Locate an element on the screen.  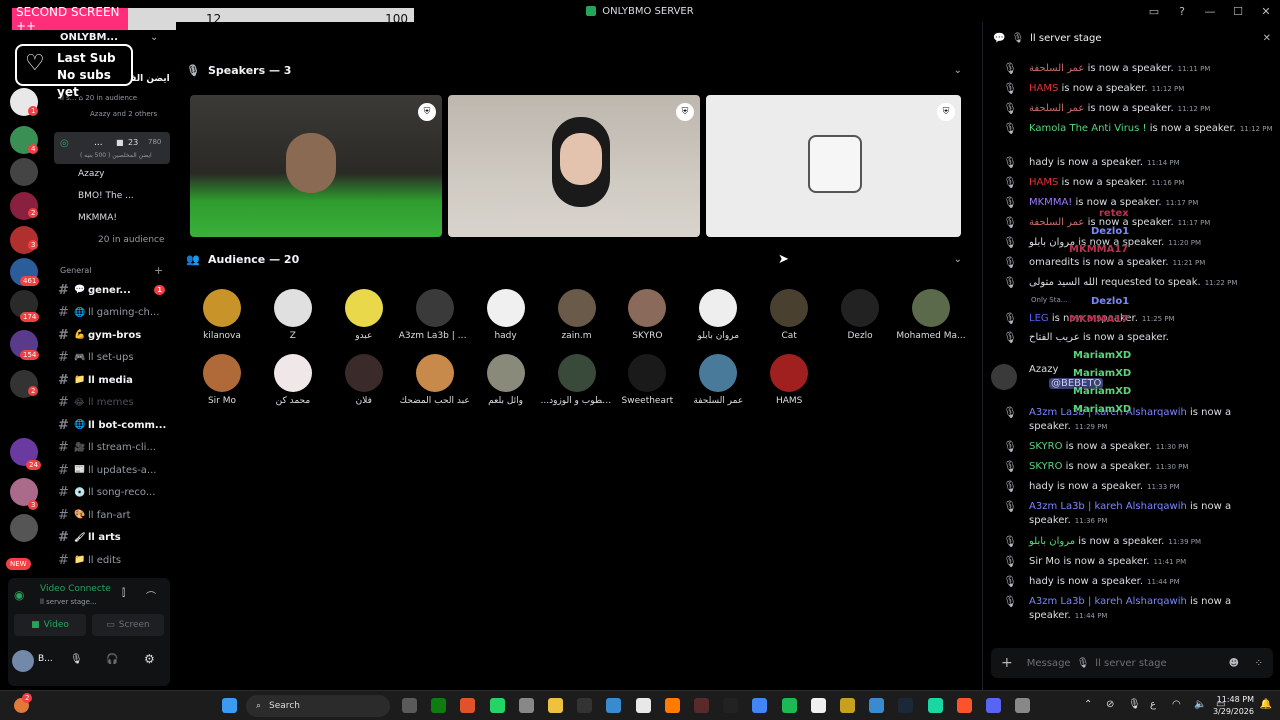
add-channel-icon: + is located at coordinates (158, 270).